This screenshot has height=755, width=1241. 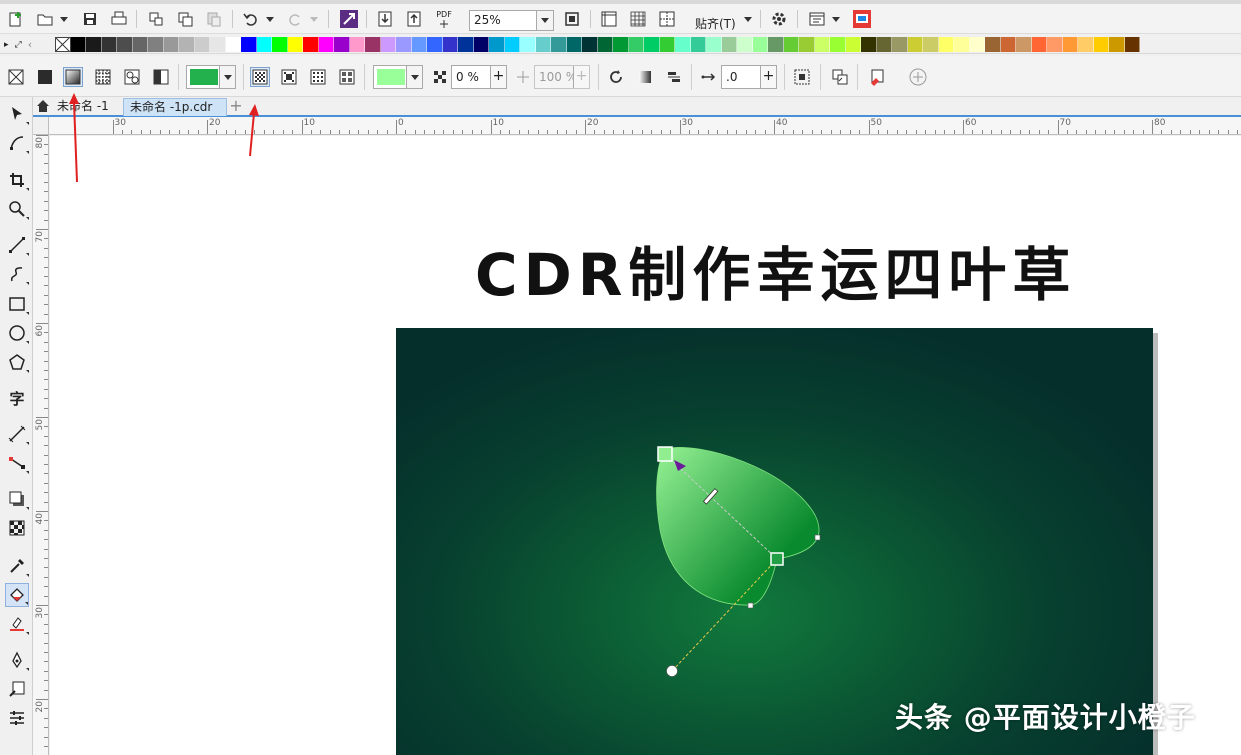 What do you see at coordinates (750, 605) in the screenshot?
I see `leaf-control-node-bottom` at bounding box center [750, 605].